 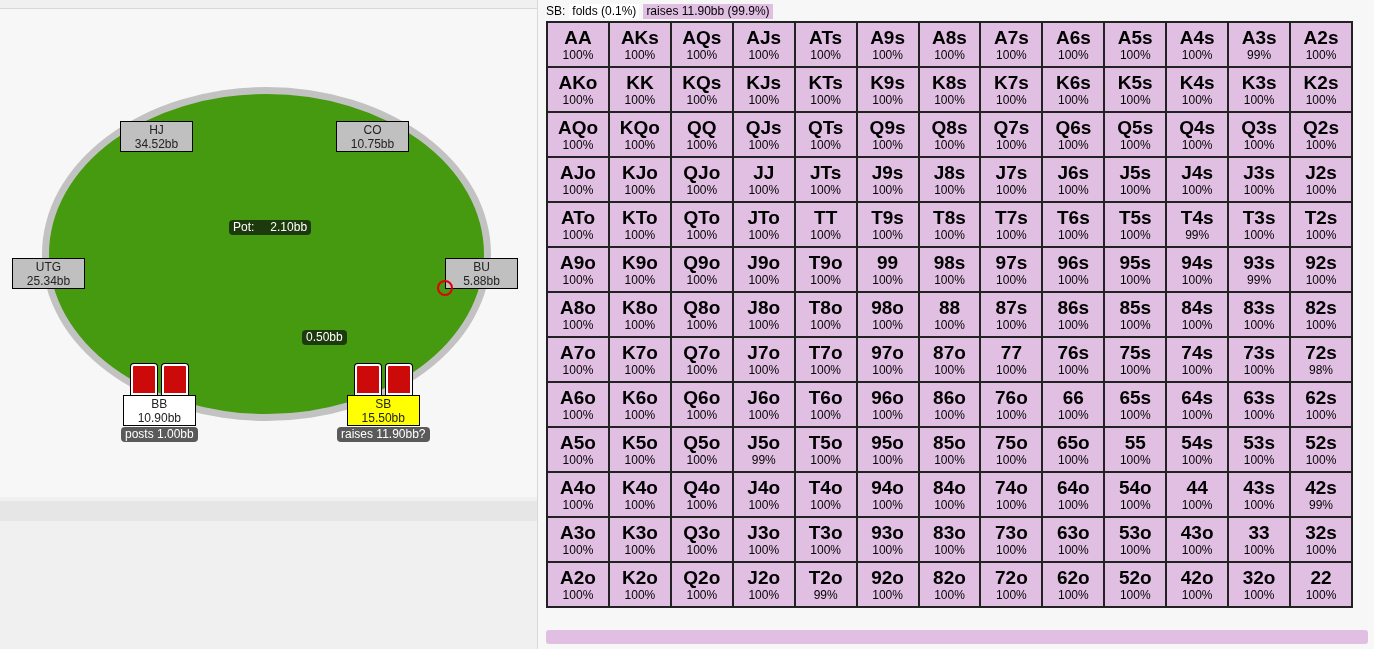 I want to click on hand-cell: Q8o 100%, so click(x=701, y=314).